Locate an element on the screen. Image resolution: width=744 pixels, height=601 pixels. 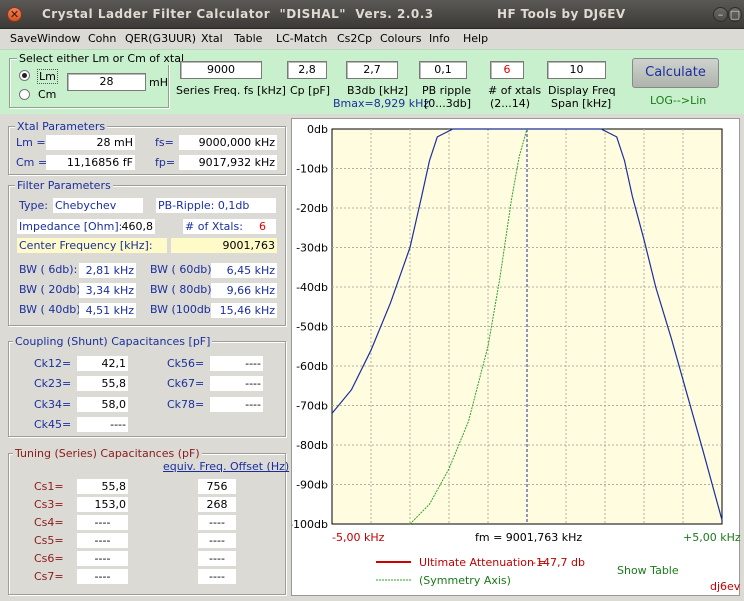
show-table-button: Show Table is located at coordinates (648, 570).